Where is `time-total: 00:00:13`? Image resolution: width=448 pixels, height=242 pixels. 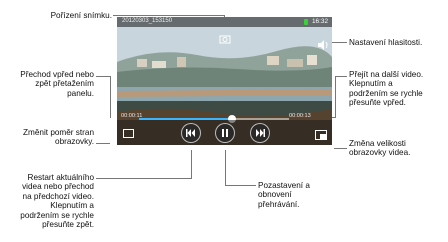 time-total: 00:00:13 is located at coordinates (300, 116).